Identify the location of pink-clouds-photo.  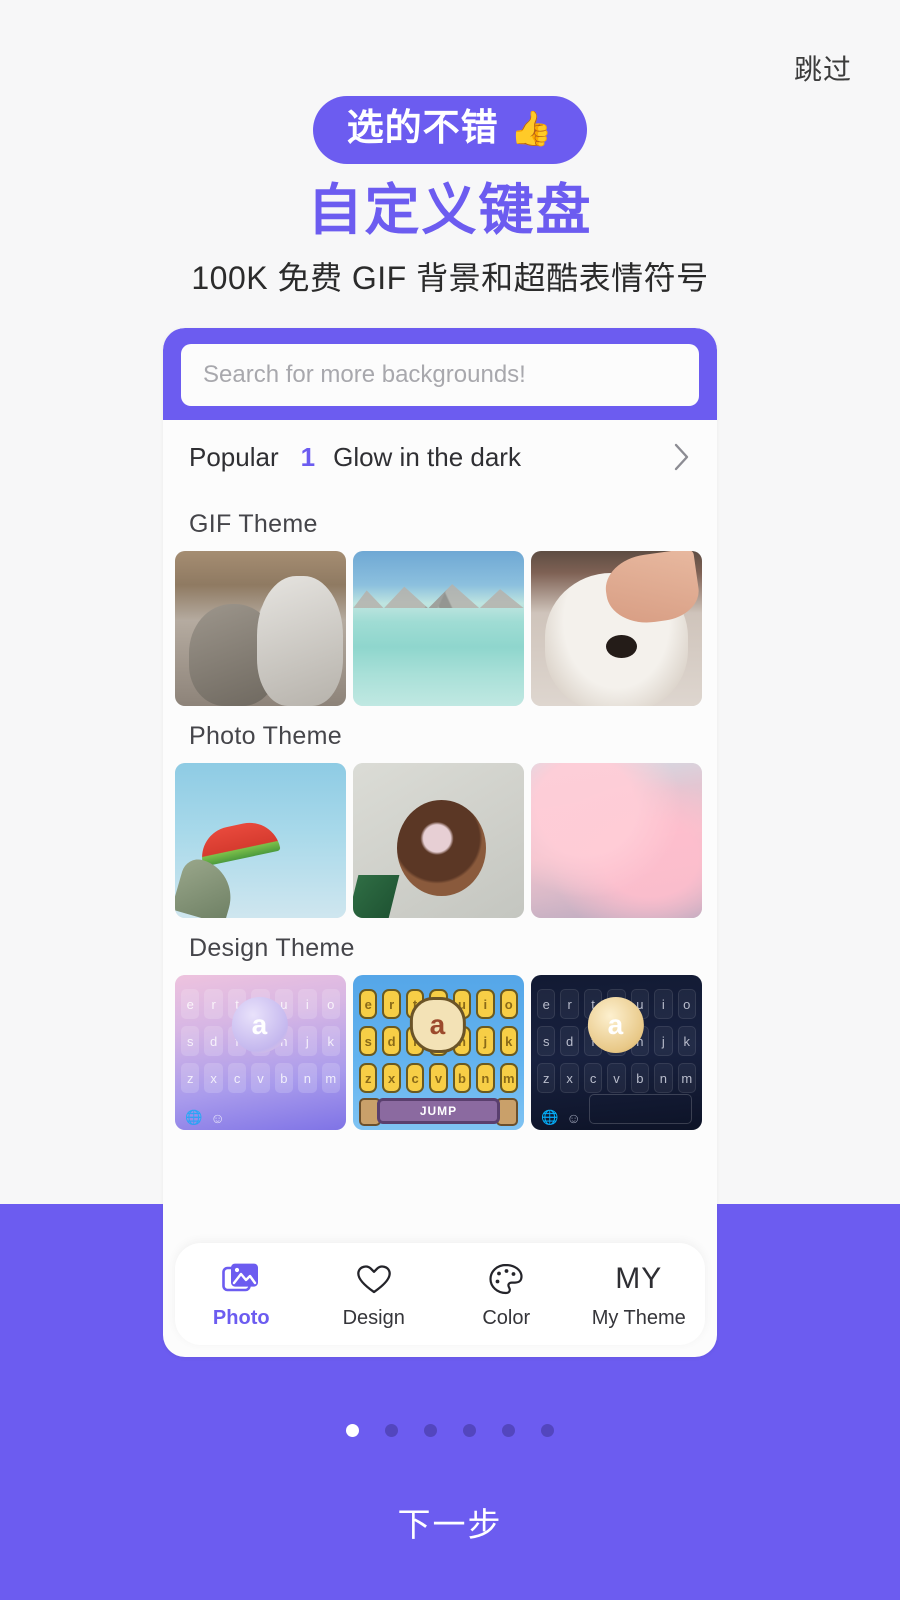
(616, 840).